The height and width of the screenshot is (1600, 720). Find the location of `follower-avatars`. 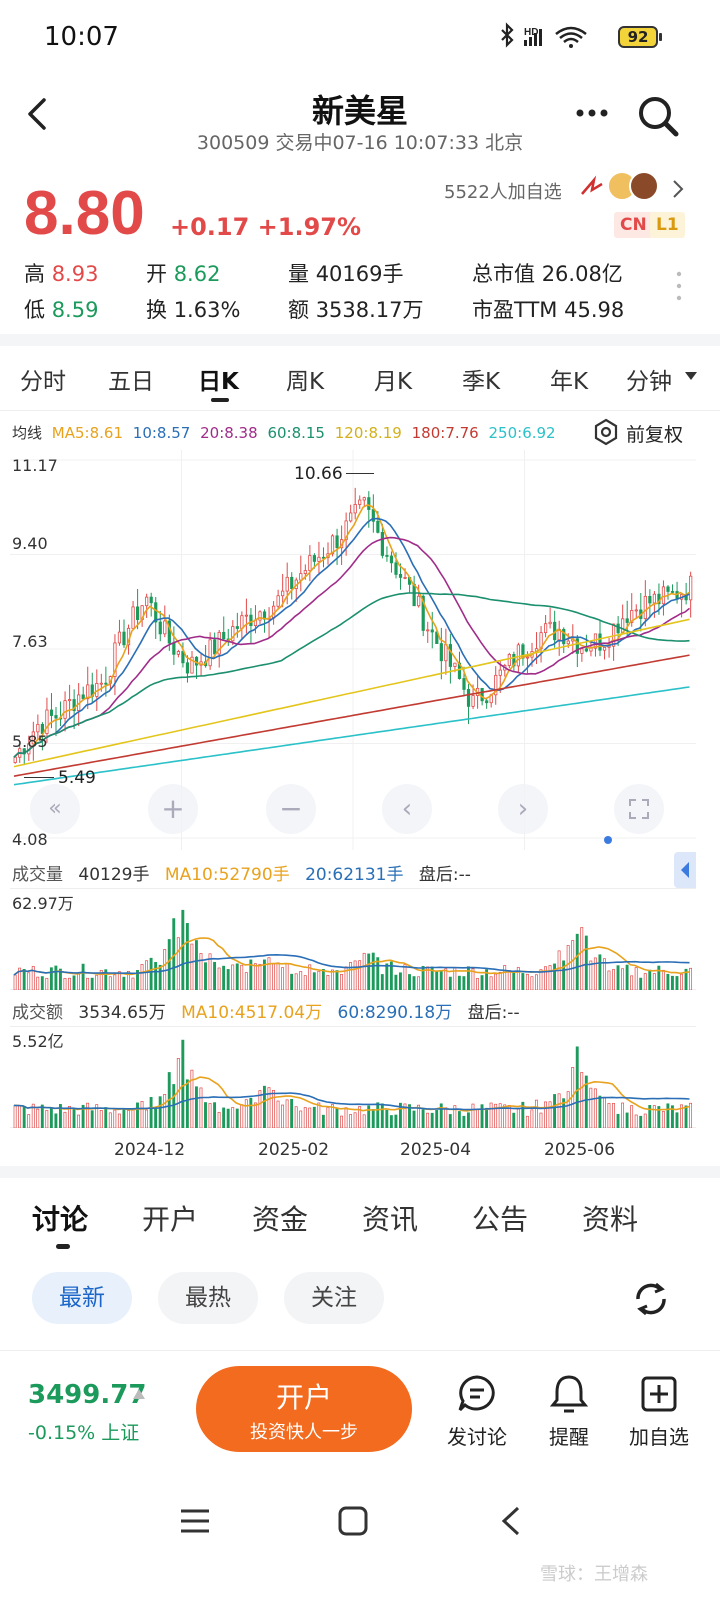

follower-avatars is located at coordinates (623, 187).